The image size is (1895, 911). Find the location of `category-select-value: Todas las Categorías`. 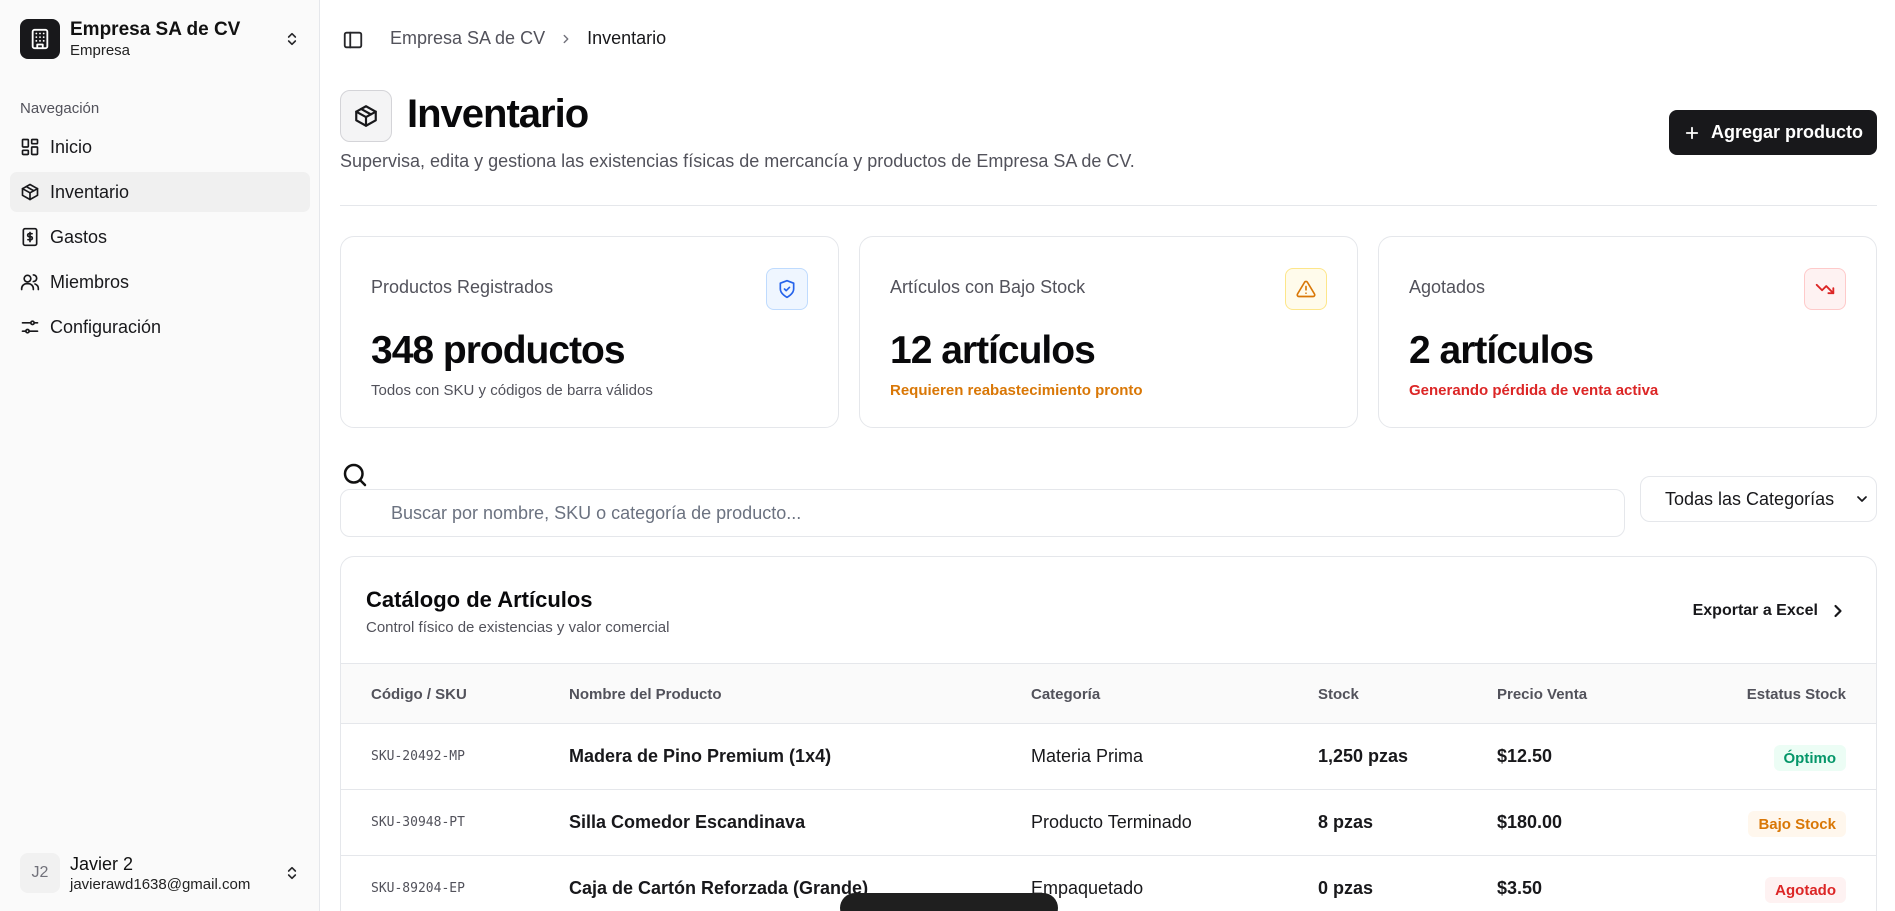

category-select-value: Todas las Categorías is located at coordinates (1750, 498).